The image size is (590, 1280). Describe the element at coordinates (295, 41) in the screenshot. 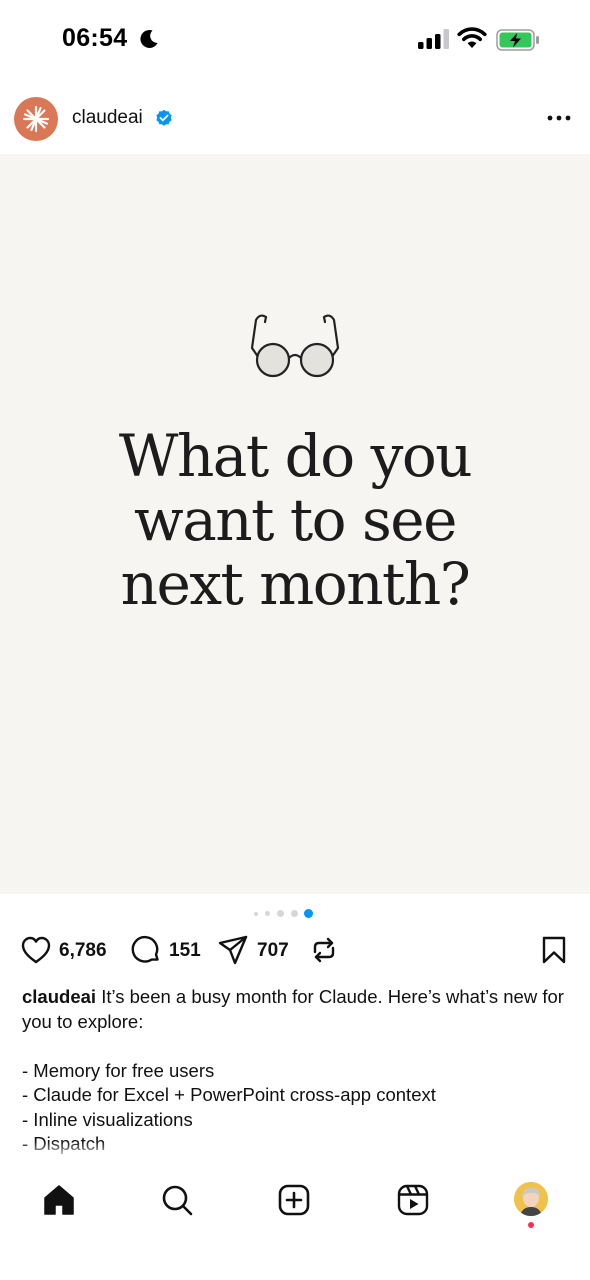

I see `status-bar: 06:54` at that location.